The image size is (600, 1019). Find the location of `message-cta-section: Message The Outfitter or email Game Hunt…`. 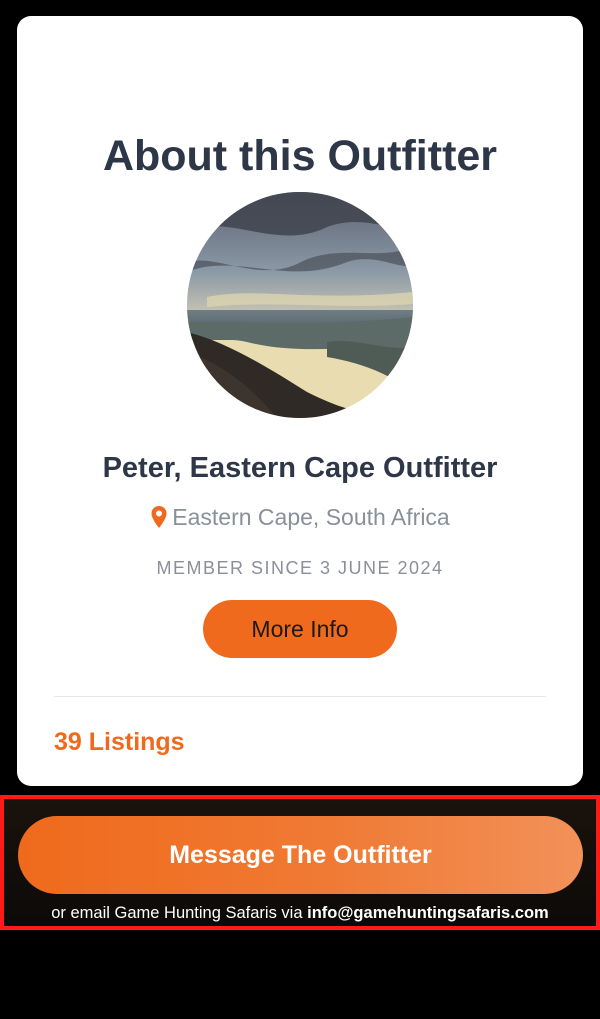

message-cta-section: Message The Outfitter or email Game Hunt… is located at coordinates (300, 862).